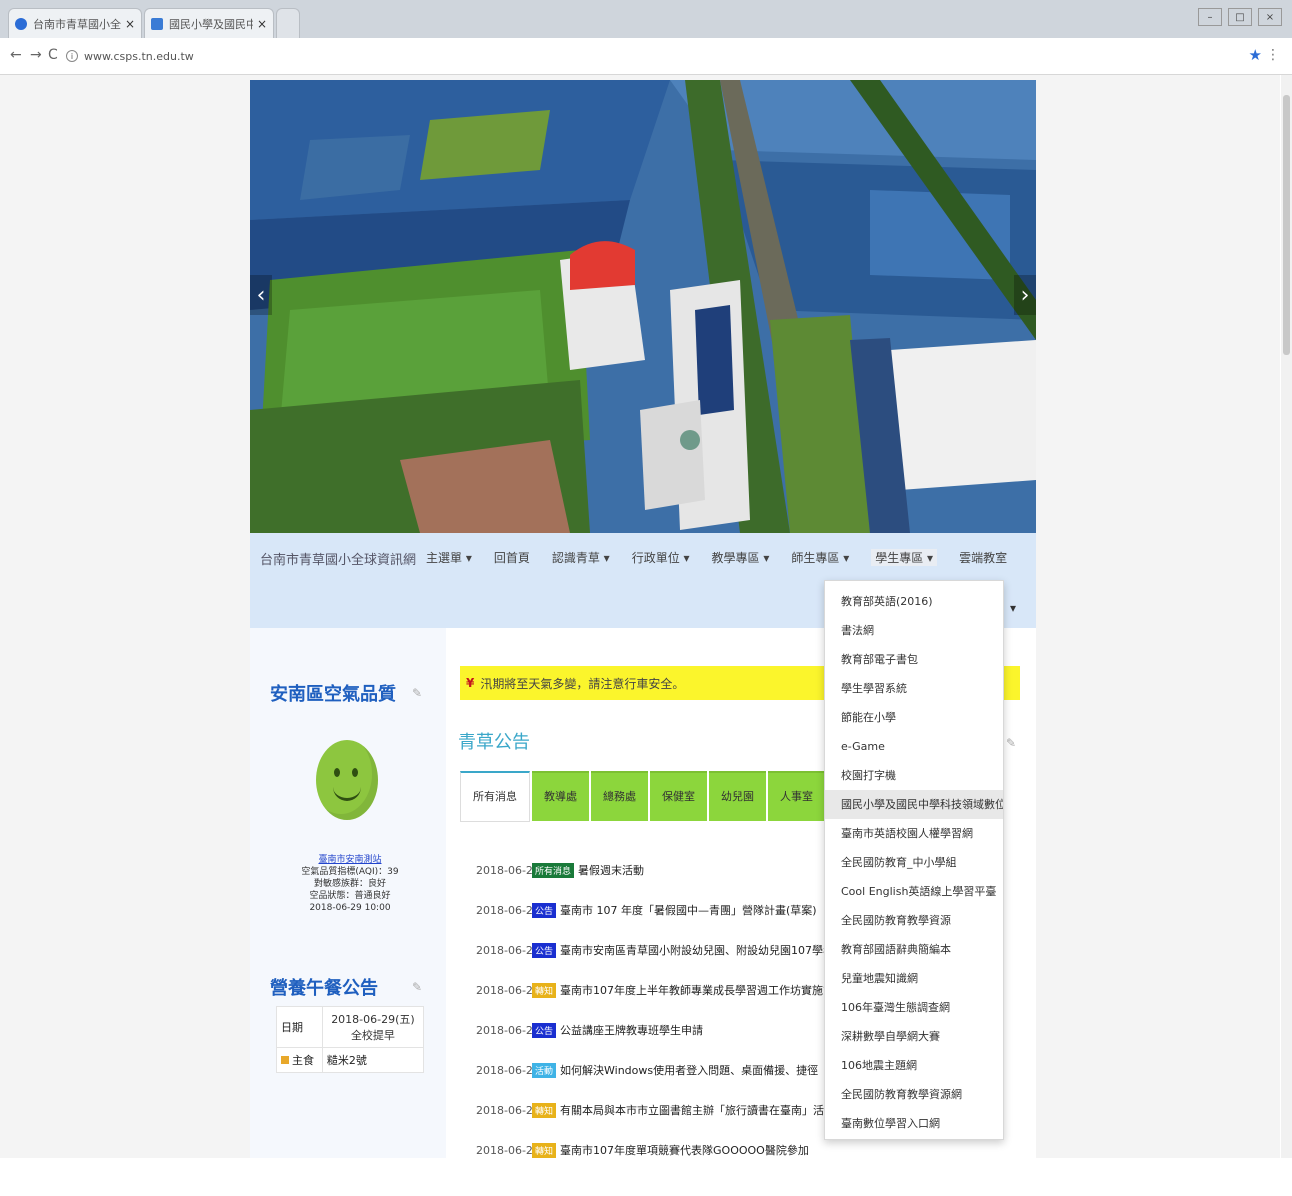 This screenshot has width=1292, height=1196. Describe the element at coordinates (347, 780) in the screenshot. I see `smiley-face-icon` at that location.